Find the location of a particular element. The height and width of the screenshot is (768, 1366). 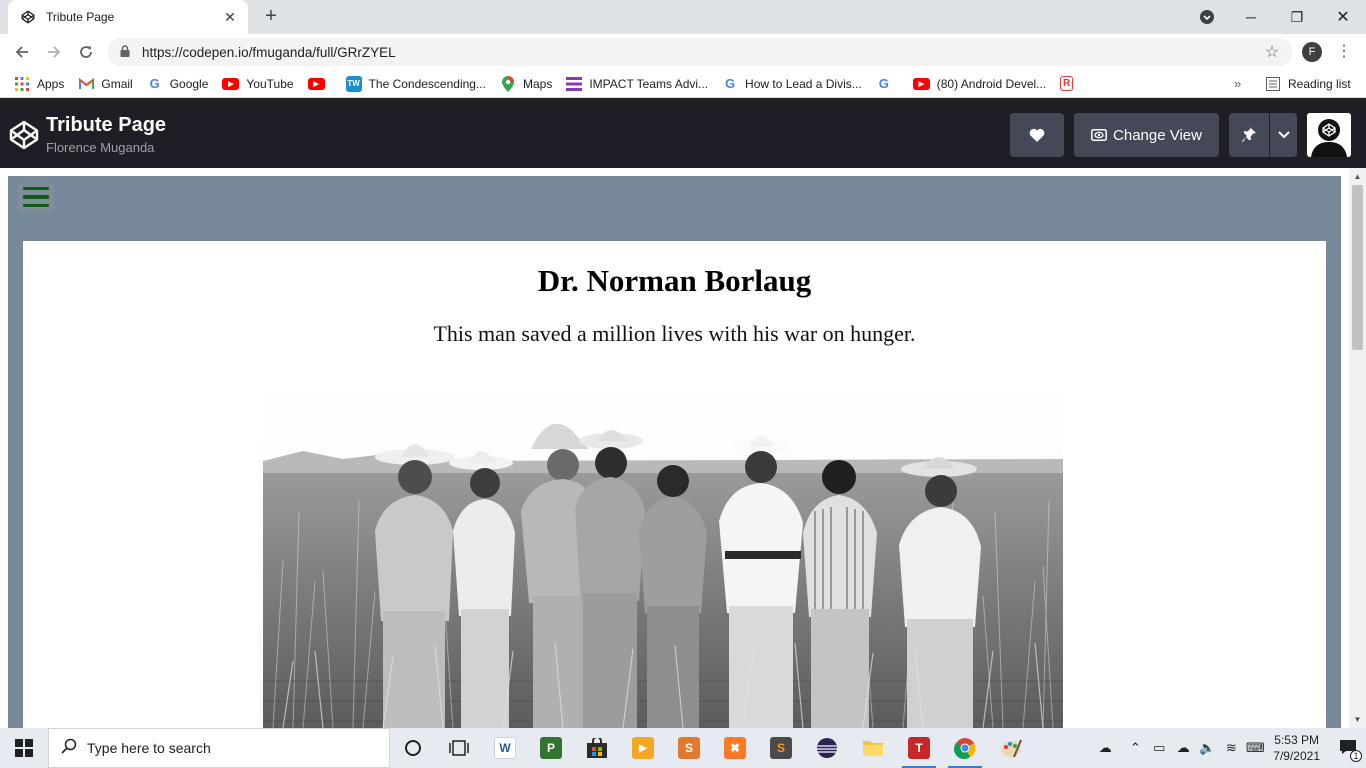

scroll-up-arrow-icon: ▲ is located at coordinates (1357, 176).